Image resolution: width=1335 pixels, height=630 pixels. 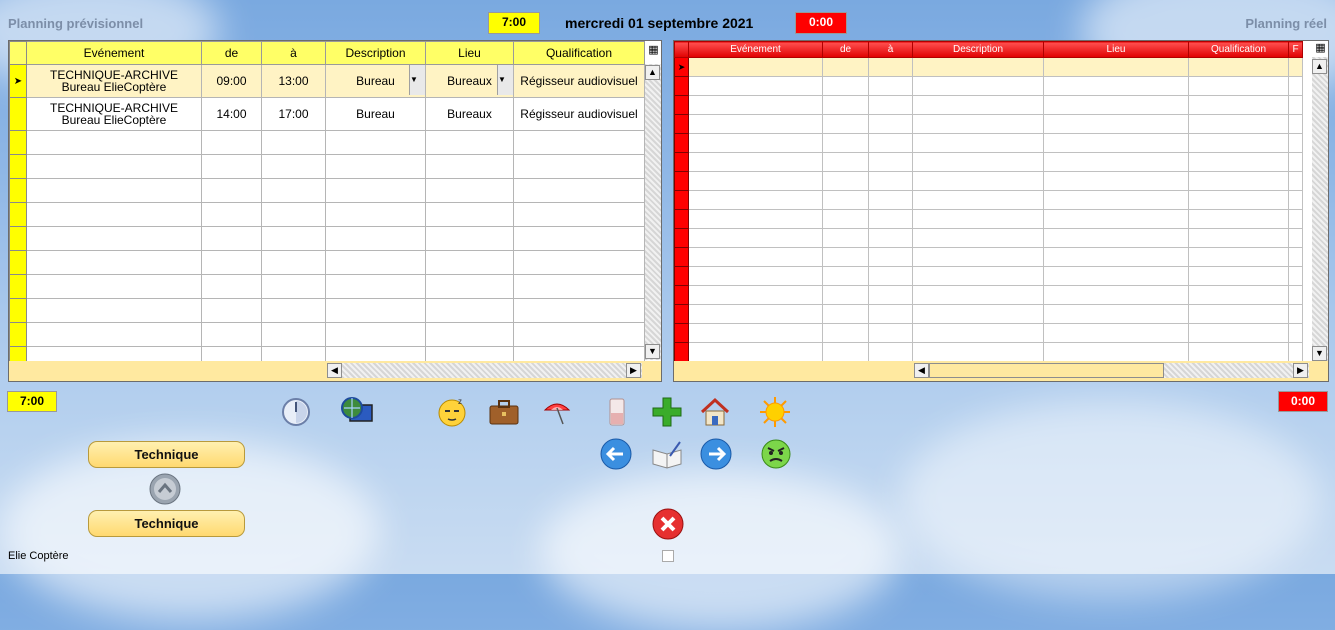 What do you see at coordinates (652, 351) in the screenshot?
I see `scroll-down-button: ▼` at bounding box center [652, 351].